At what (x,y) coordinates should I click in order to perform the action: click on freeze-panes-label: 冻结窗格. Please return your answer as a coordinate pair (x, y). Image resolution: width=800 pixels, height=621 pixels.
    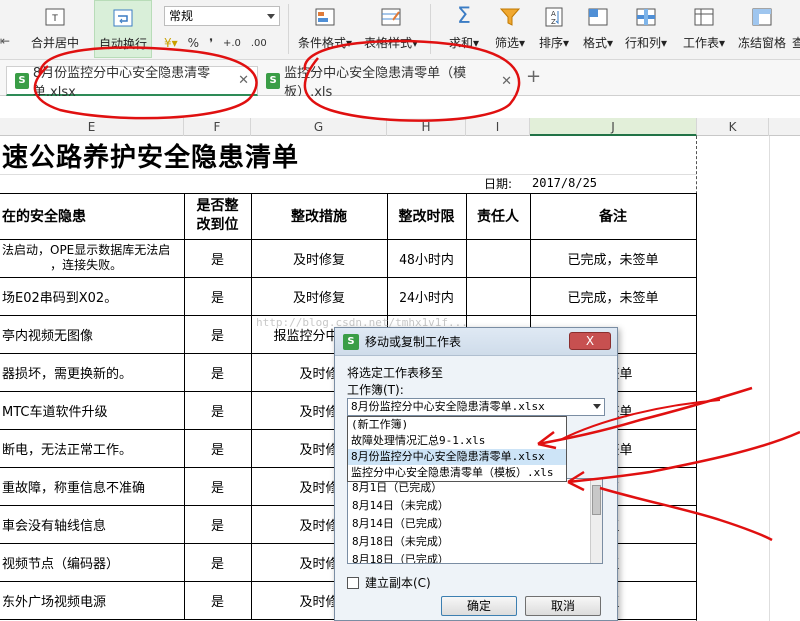
    Looking at the image, I should click on (761, 43).